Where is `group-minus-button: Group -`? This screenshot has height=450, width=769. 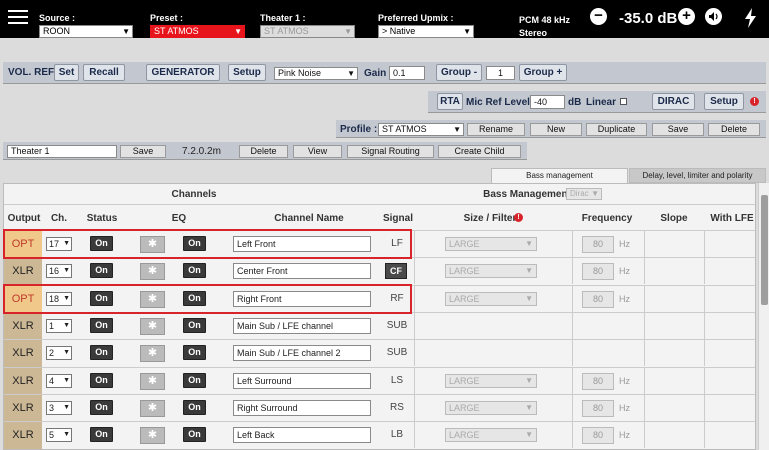
group-minus-button: Group - is located at coordinates (459, 72).